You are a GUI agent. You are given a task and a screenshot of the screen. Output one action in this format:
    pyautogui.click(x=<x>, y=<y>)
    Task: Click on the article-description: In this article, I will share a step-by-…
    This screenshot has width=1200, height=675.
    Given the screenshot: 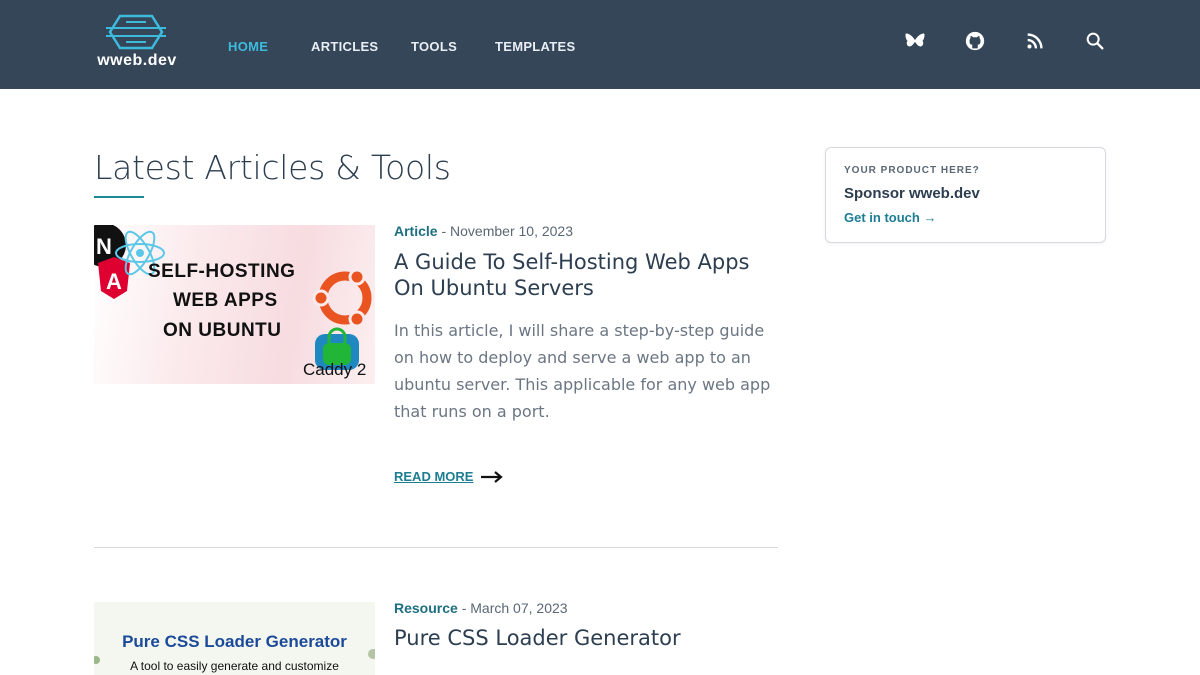 What is the action you would take?
    pyautogui.click(x=582, y=371)
    